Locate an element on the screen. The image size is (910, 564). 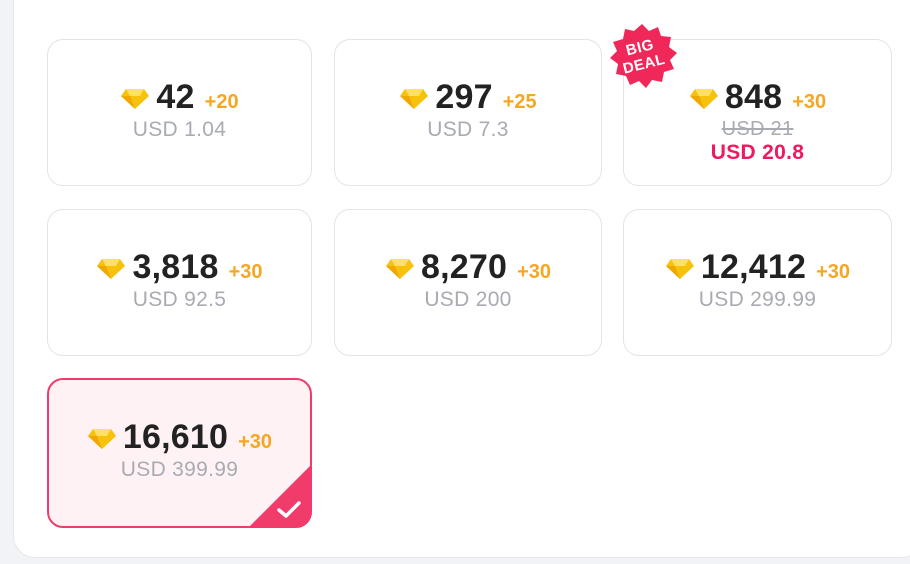
amount-row: 297 +25 is located at coordinates (468, 98).